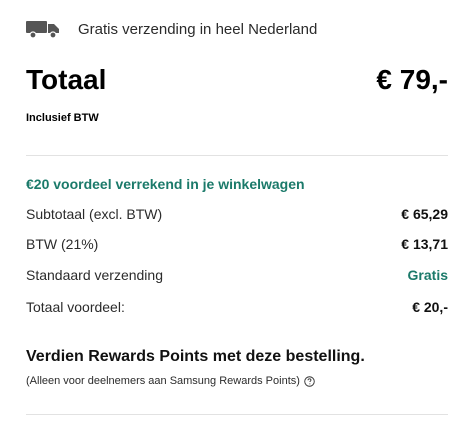  I want to click on total-label: Totaal, so click(66, 79).